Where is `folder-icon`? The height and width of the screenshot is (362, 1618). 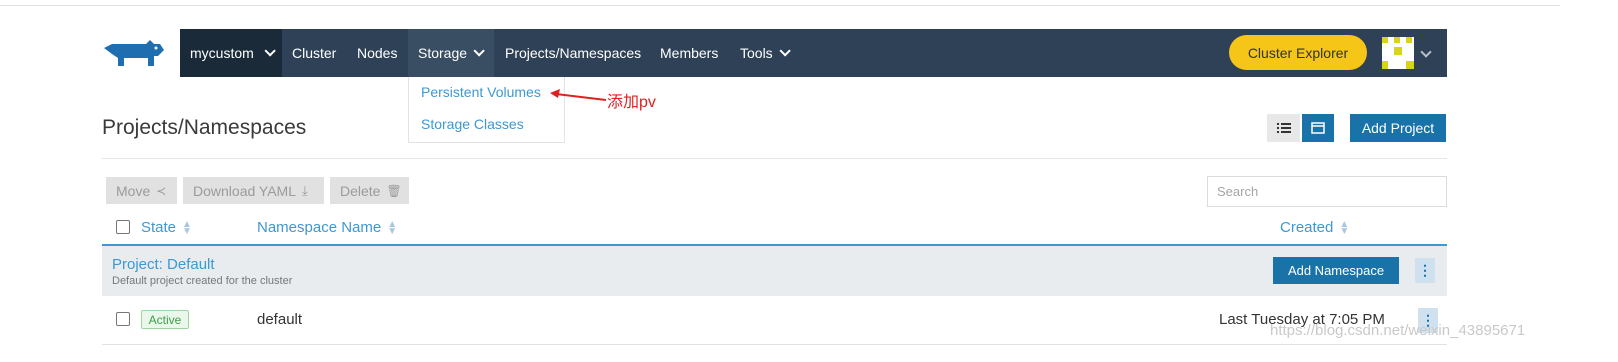
folder-icon is located at coordinates (1318, 128).